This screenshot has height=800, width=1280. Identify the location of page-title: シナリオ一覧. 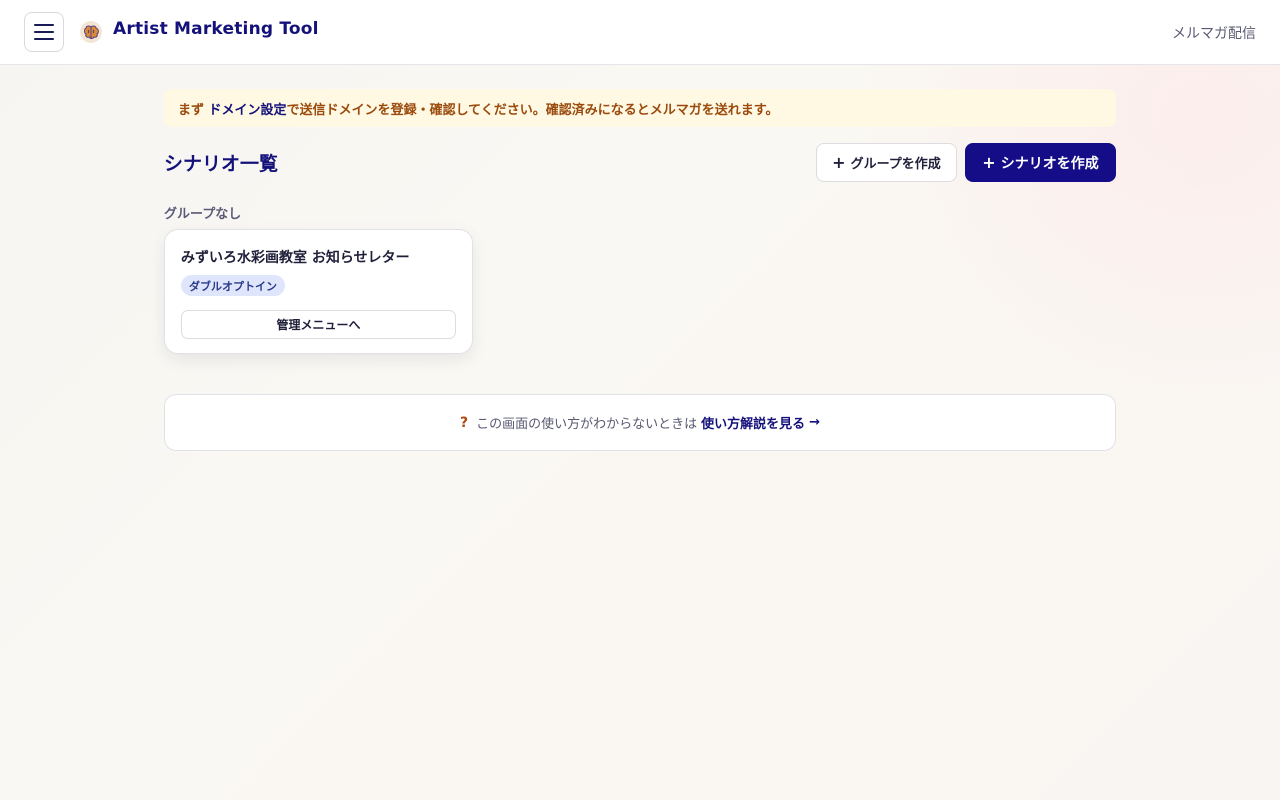
(221, 164).